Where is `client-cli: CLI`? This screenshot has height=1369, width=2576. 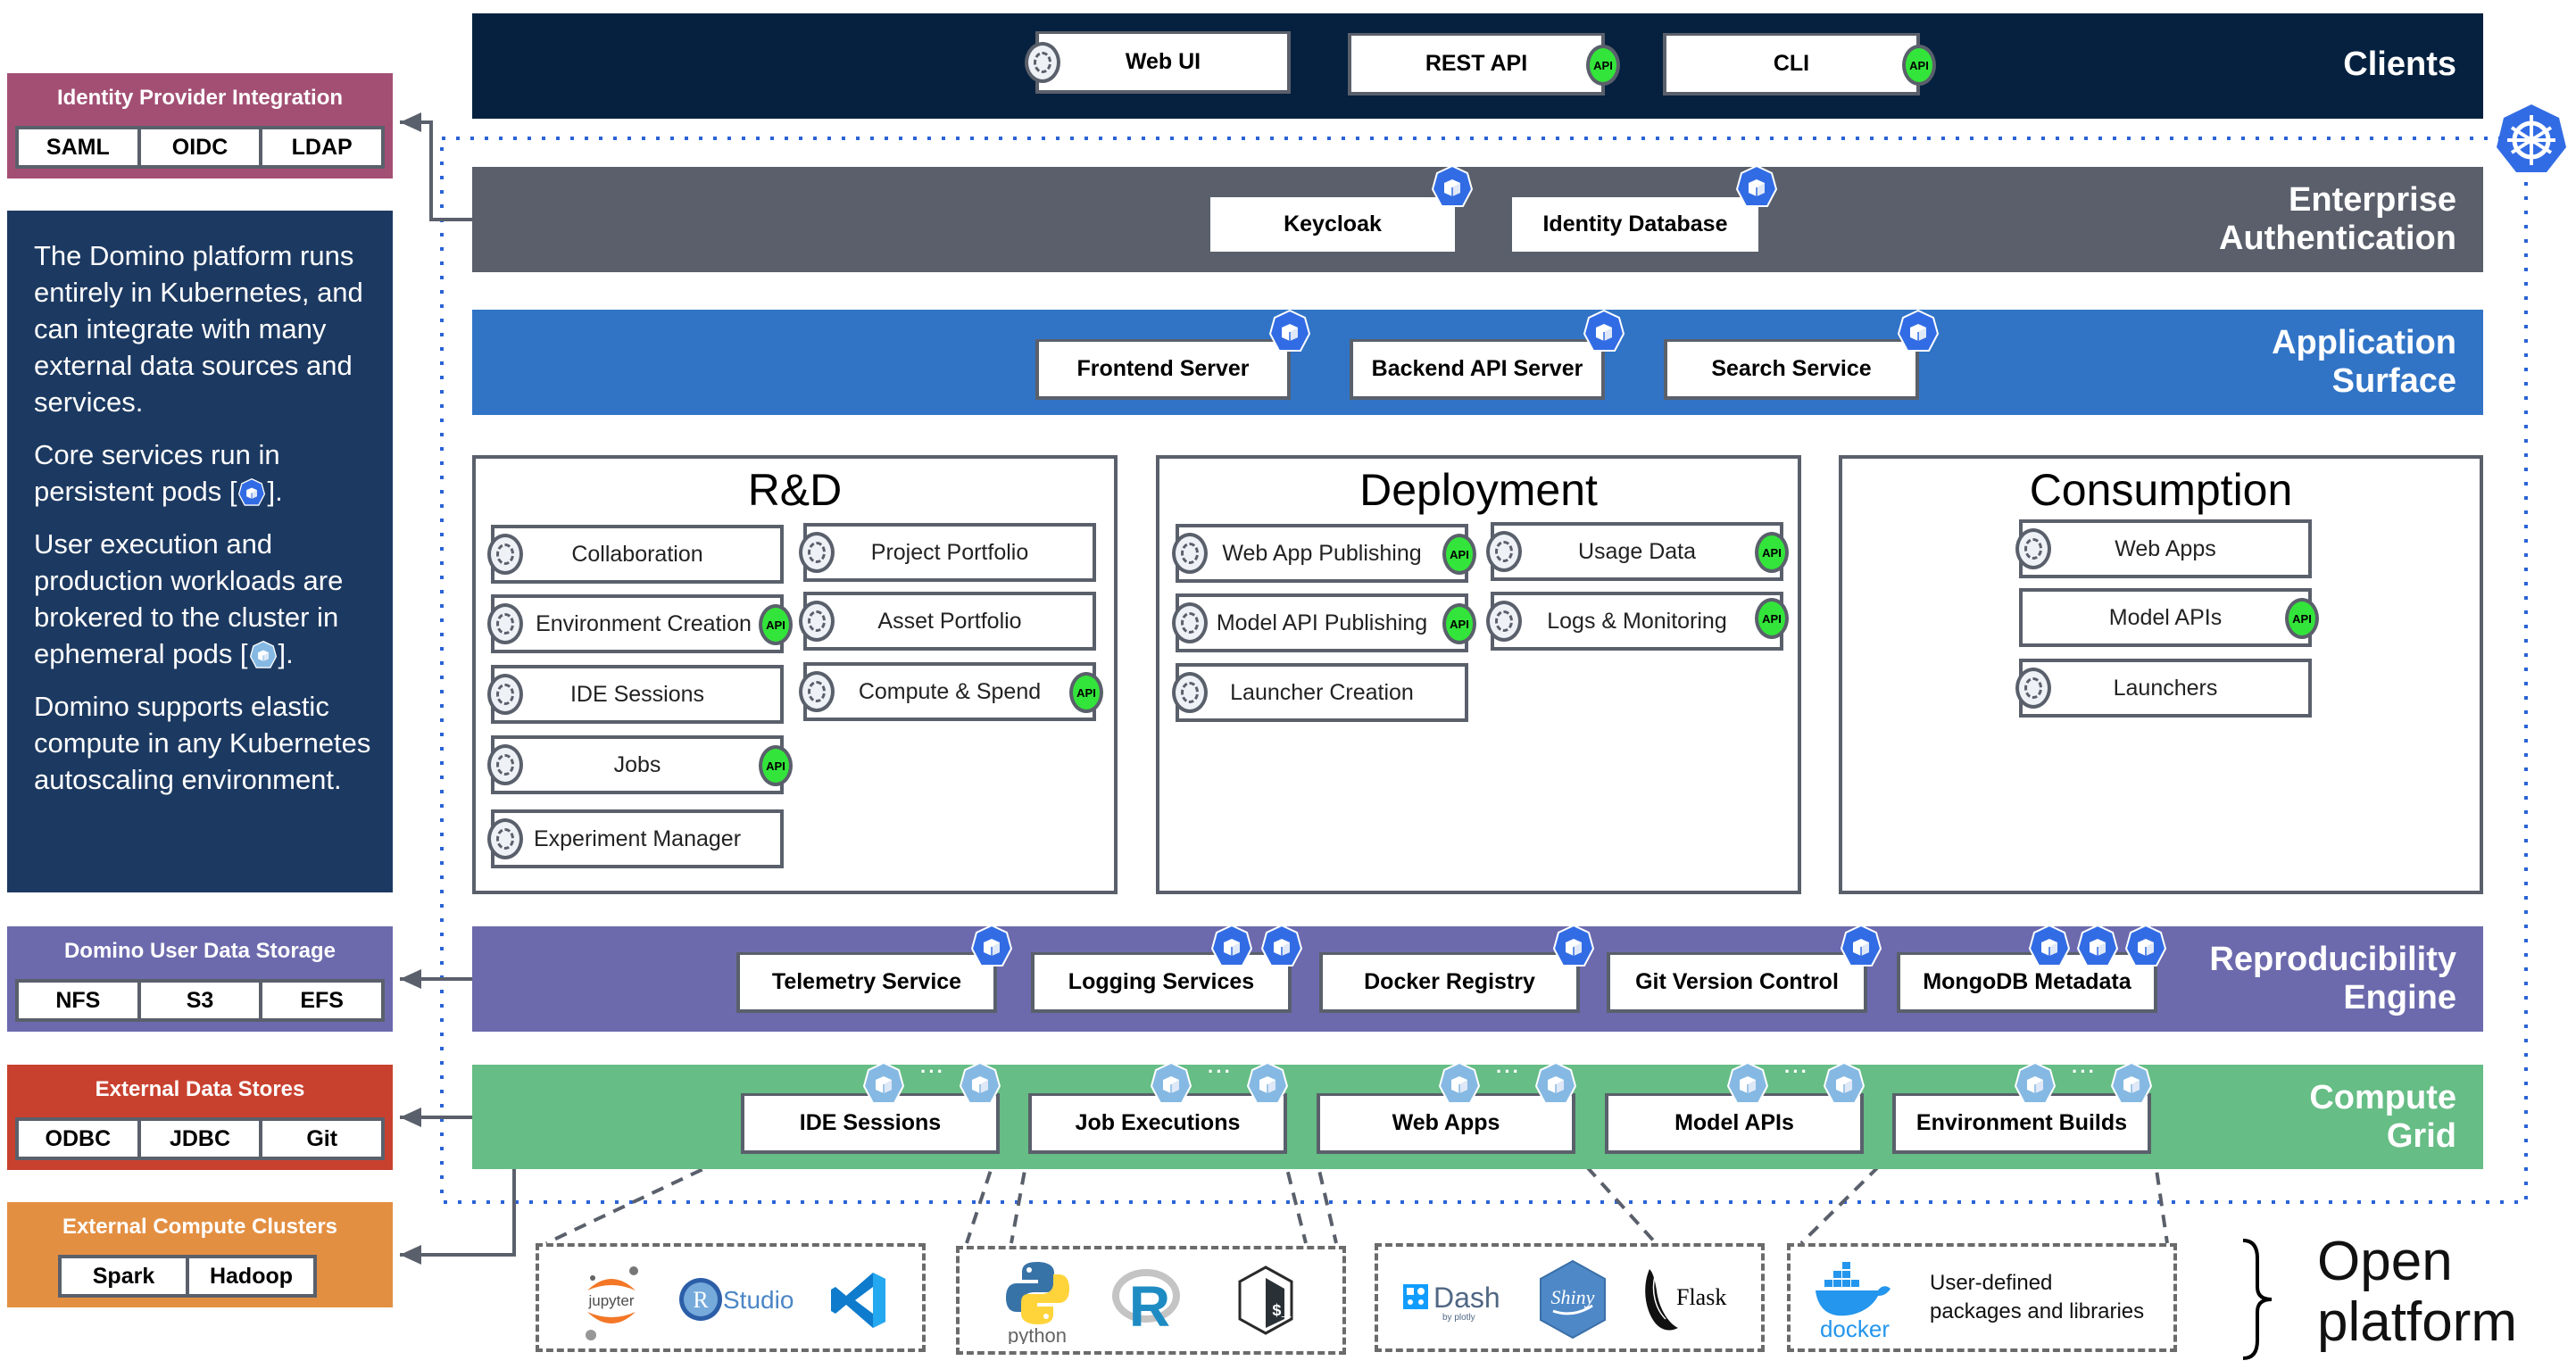
client-cli: CLI is located at coordinates (1792, 64).